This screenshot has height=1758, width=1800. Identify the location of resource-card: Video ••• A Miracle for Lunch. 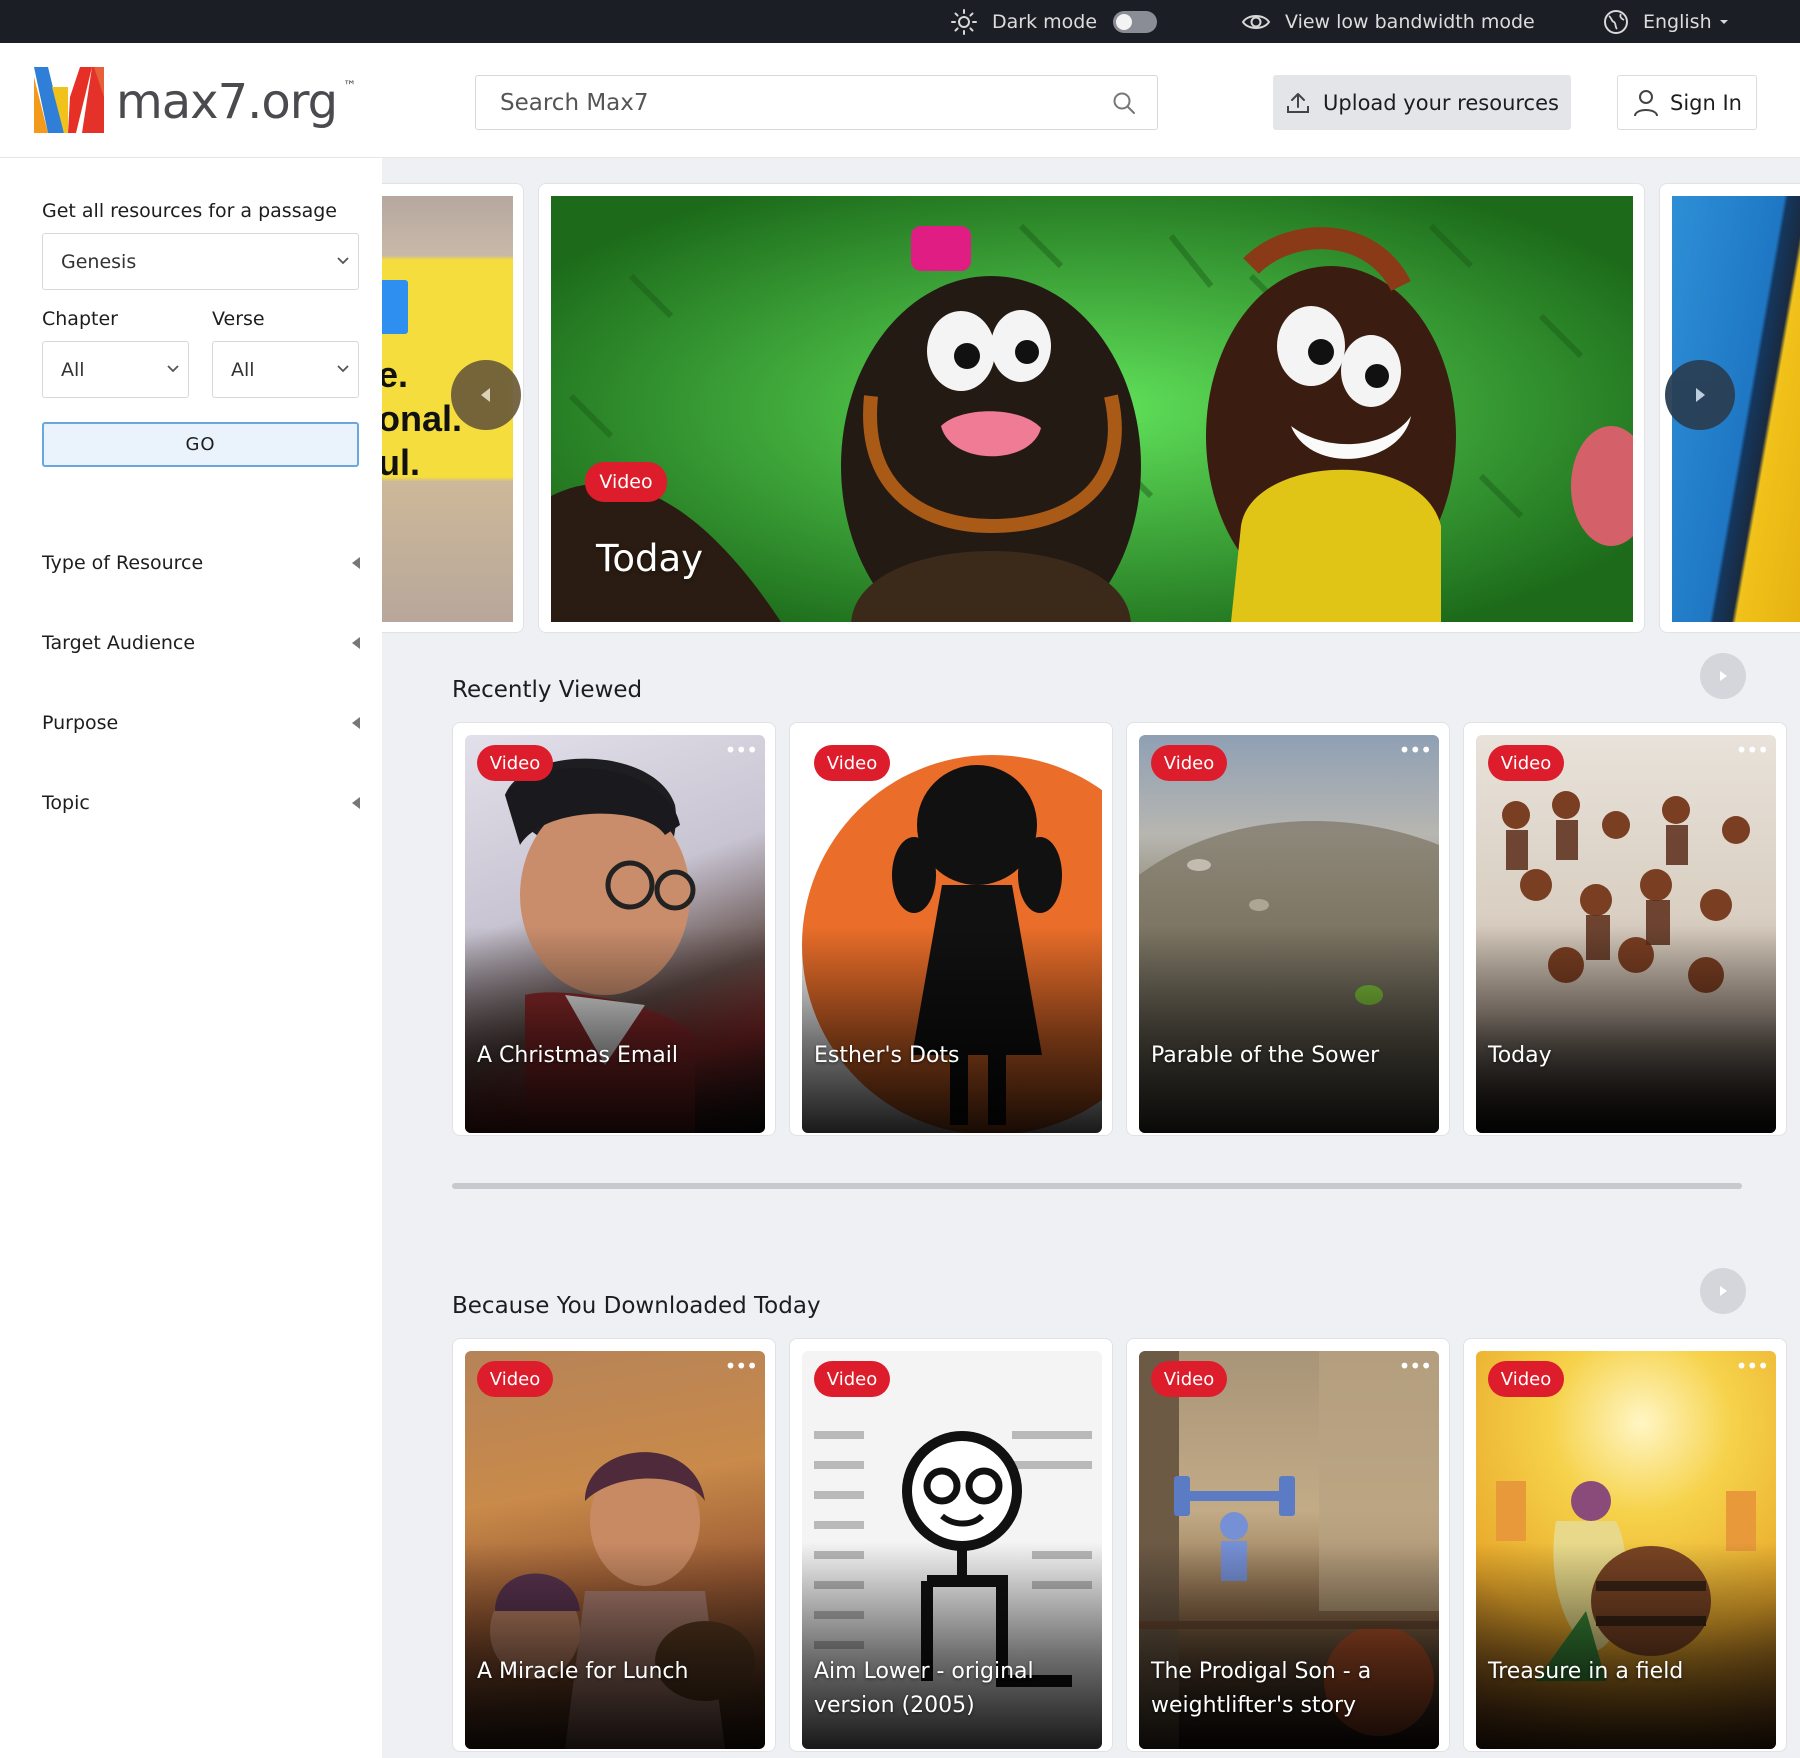
(614, 1545).